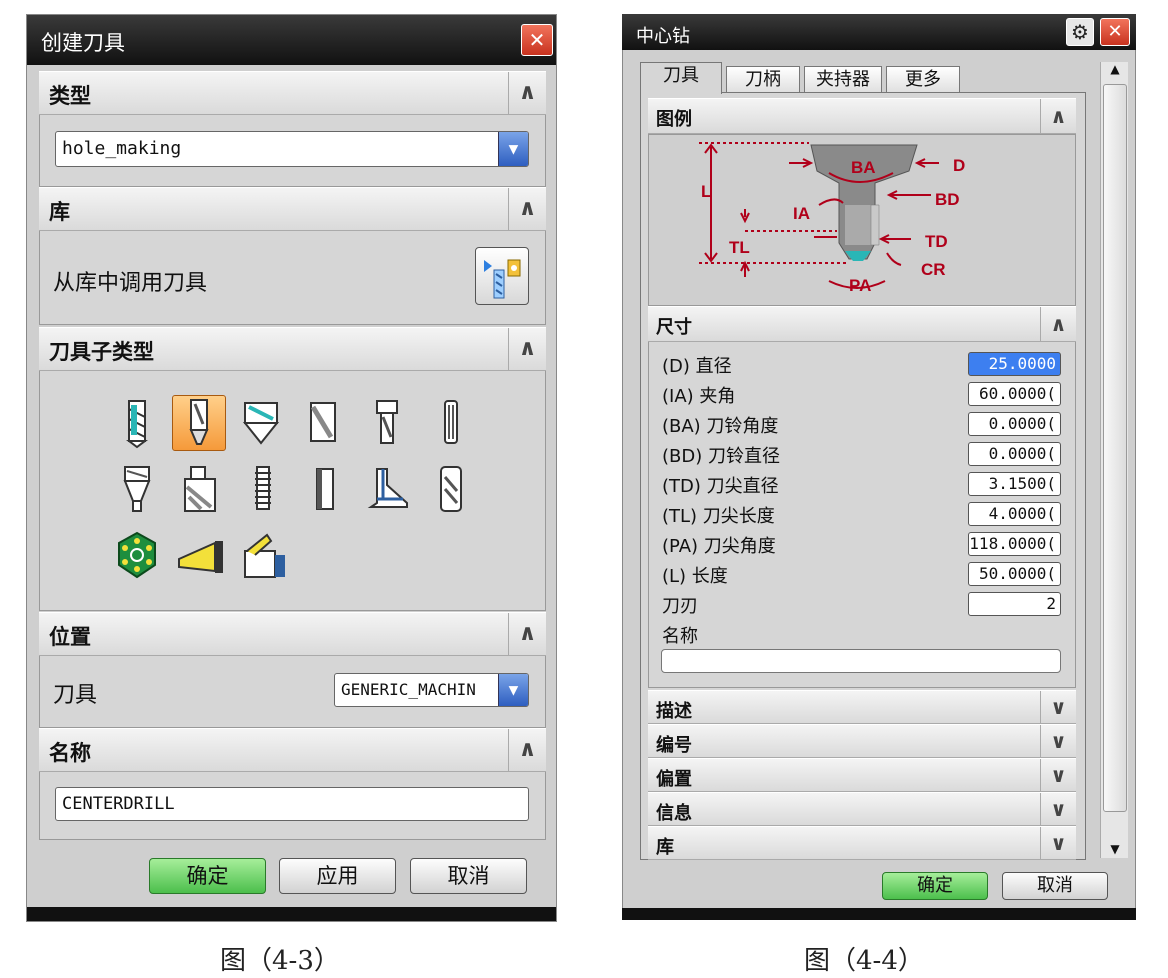 This screenshot has height=978, width=1168. Describe the element at coordinates (292, 349) in the screenshot. I see `subtype-section-header: 刀具子类型 ∧` at that location.